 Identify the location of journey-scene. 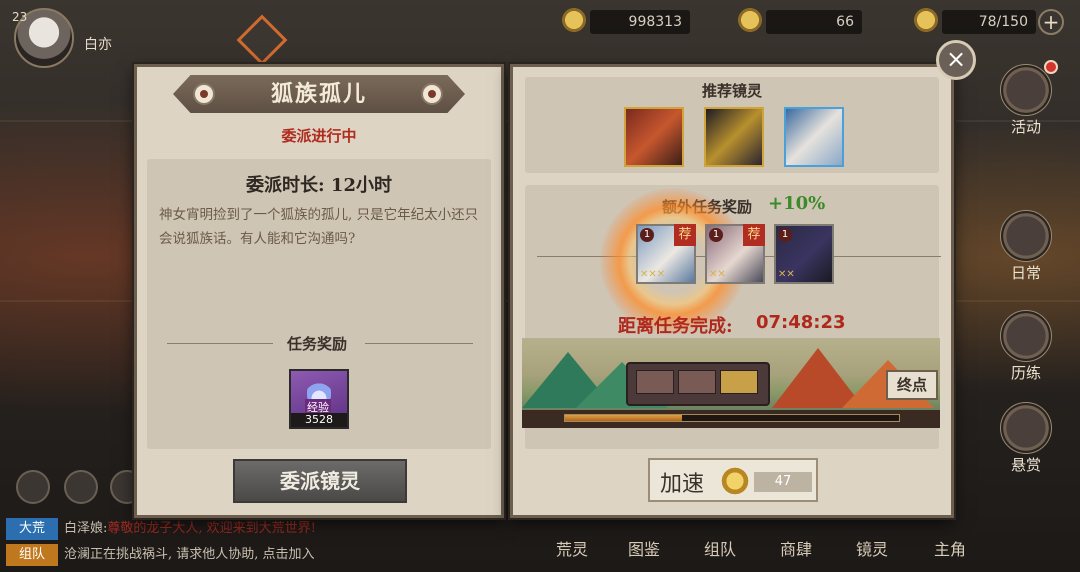
(731, 383).